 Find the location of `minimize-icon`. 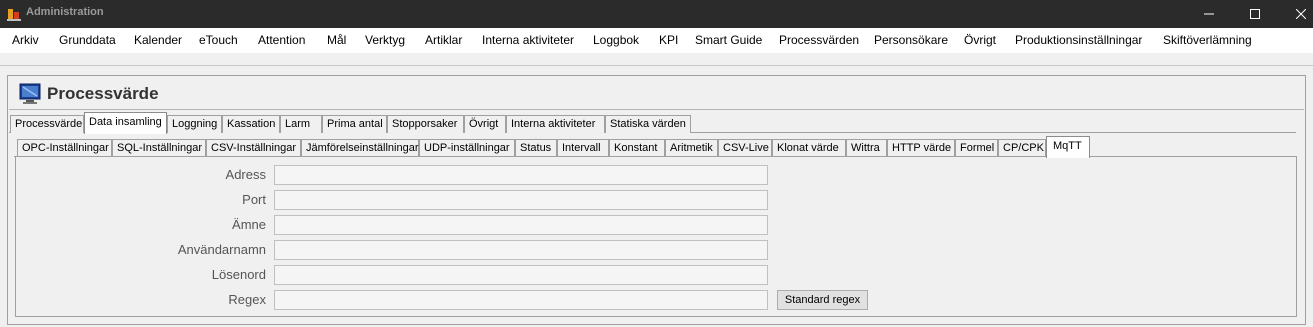

minimize-icon is located at coordinates (1209, 14).